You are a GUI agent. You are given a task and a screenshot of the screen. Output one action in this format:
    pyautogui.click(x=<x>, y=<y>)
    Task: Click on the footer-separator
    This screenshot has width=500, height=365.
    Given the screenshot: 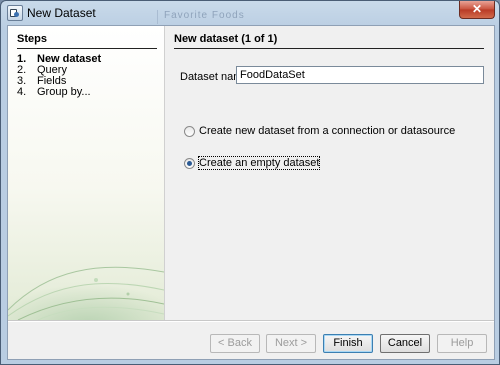 What is the action you would take?
    pyautogui.click(x=251, y=321)
    